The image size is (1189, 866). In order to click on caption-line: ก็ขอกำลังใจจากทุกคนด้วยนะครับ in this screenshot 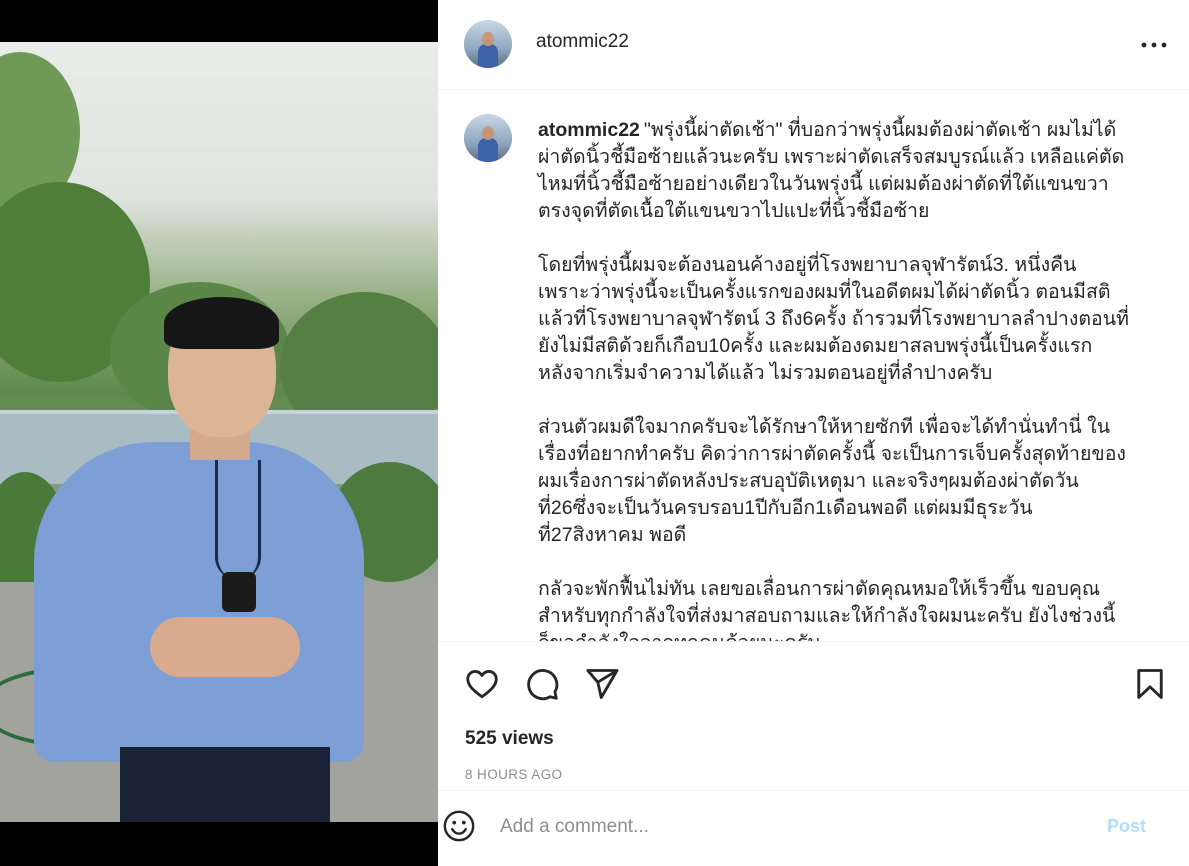, I will do `click(845, 635)`.